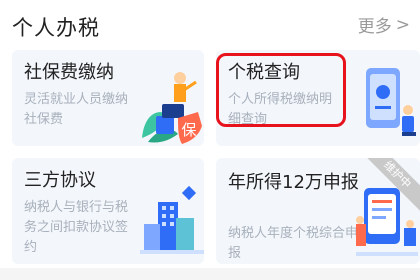  What do you see at coordinates (188, 130) in the screenshot?
I see `badge-text: 保` at bounding box center [188, 130].